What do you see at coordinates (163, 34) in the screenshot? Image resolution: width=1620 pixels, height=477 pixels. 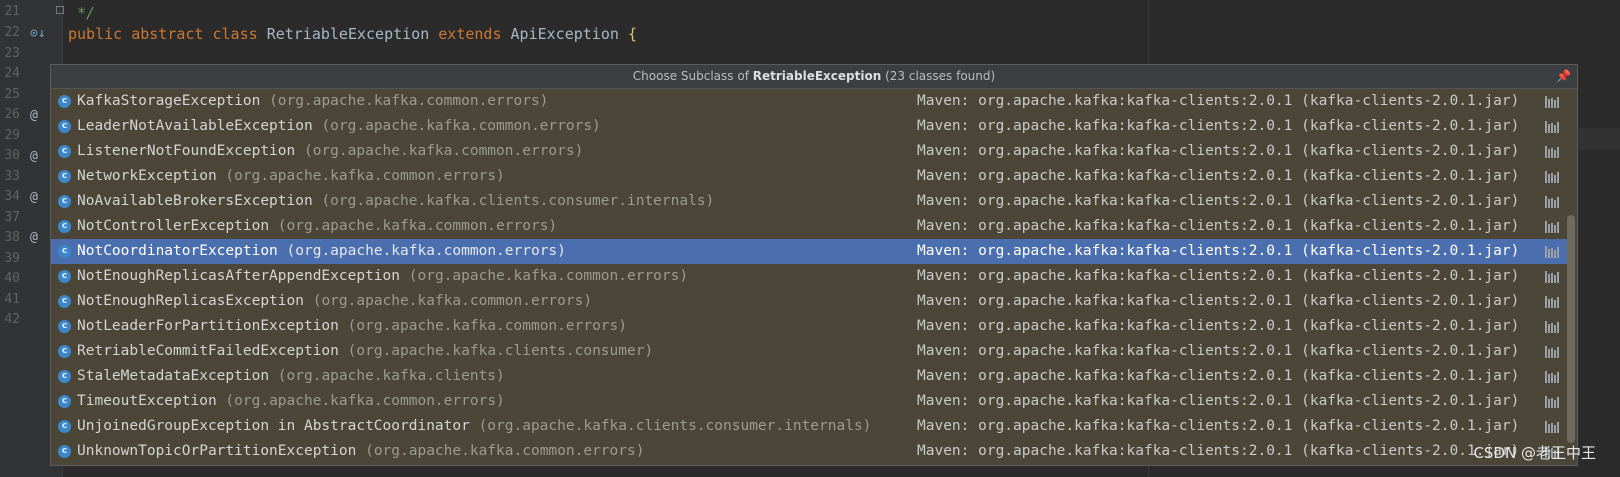 I see `keyword-modifiers: public abstract class` at bounding box center [163, 34].